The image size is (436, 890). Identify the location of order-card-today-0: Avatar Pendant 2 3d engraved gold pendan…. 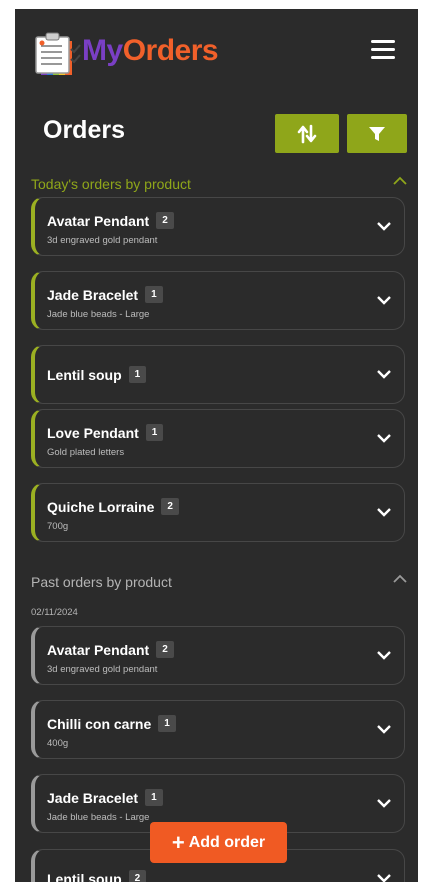
(218, 226).